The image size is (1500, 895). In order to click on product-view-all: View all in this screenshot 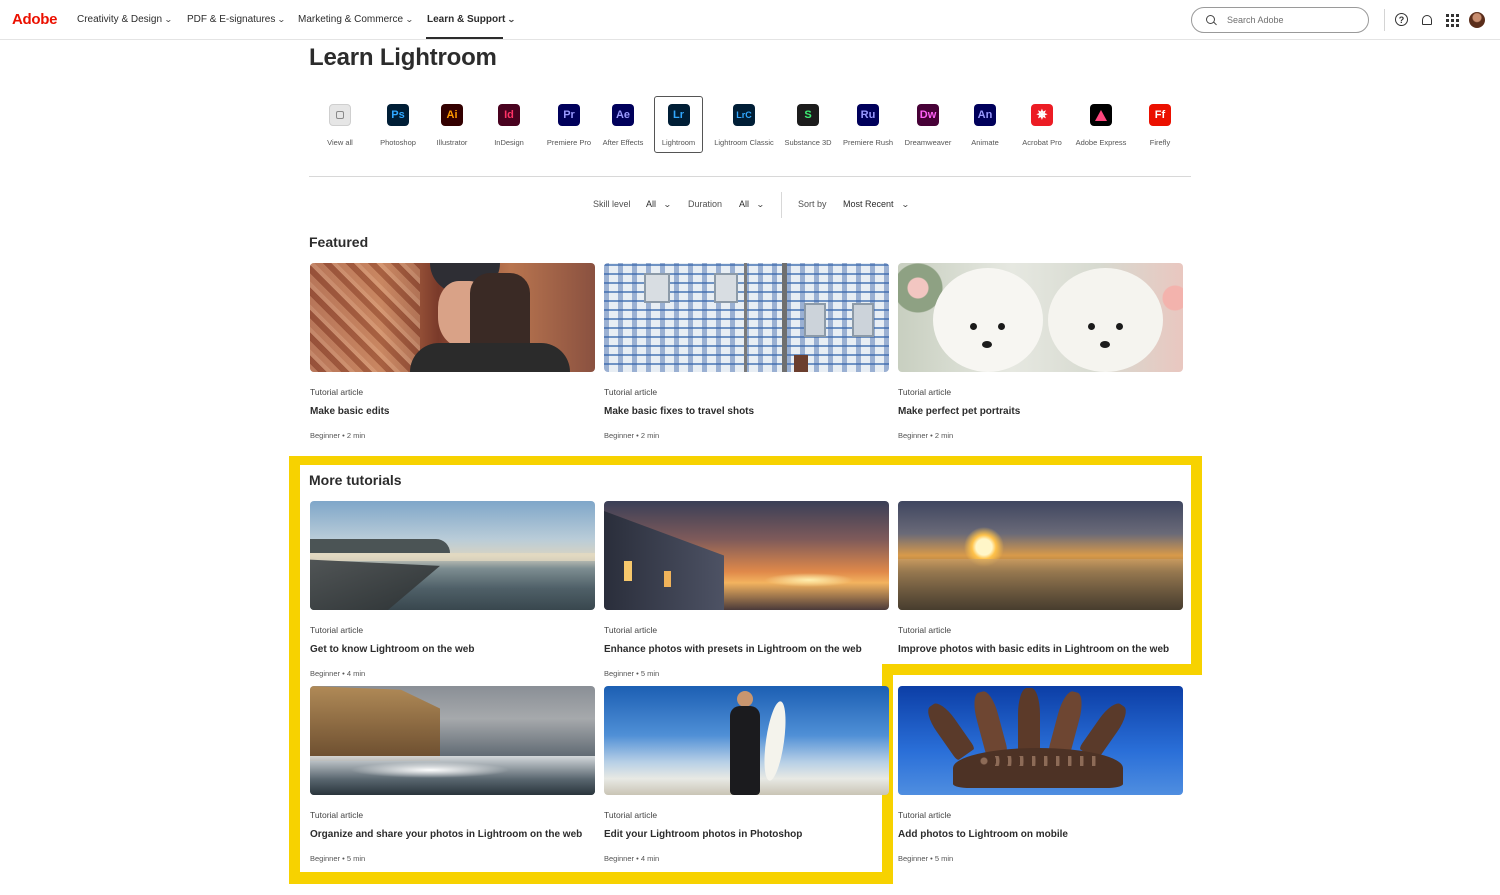, I will do `click(340, 125)`.